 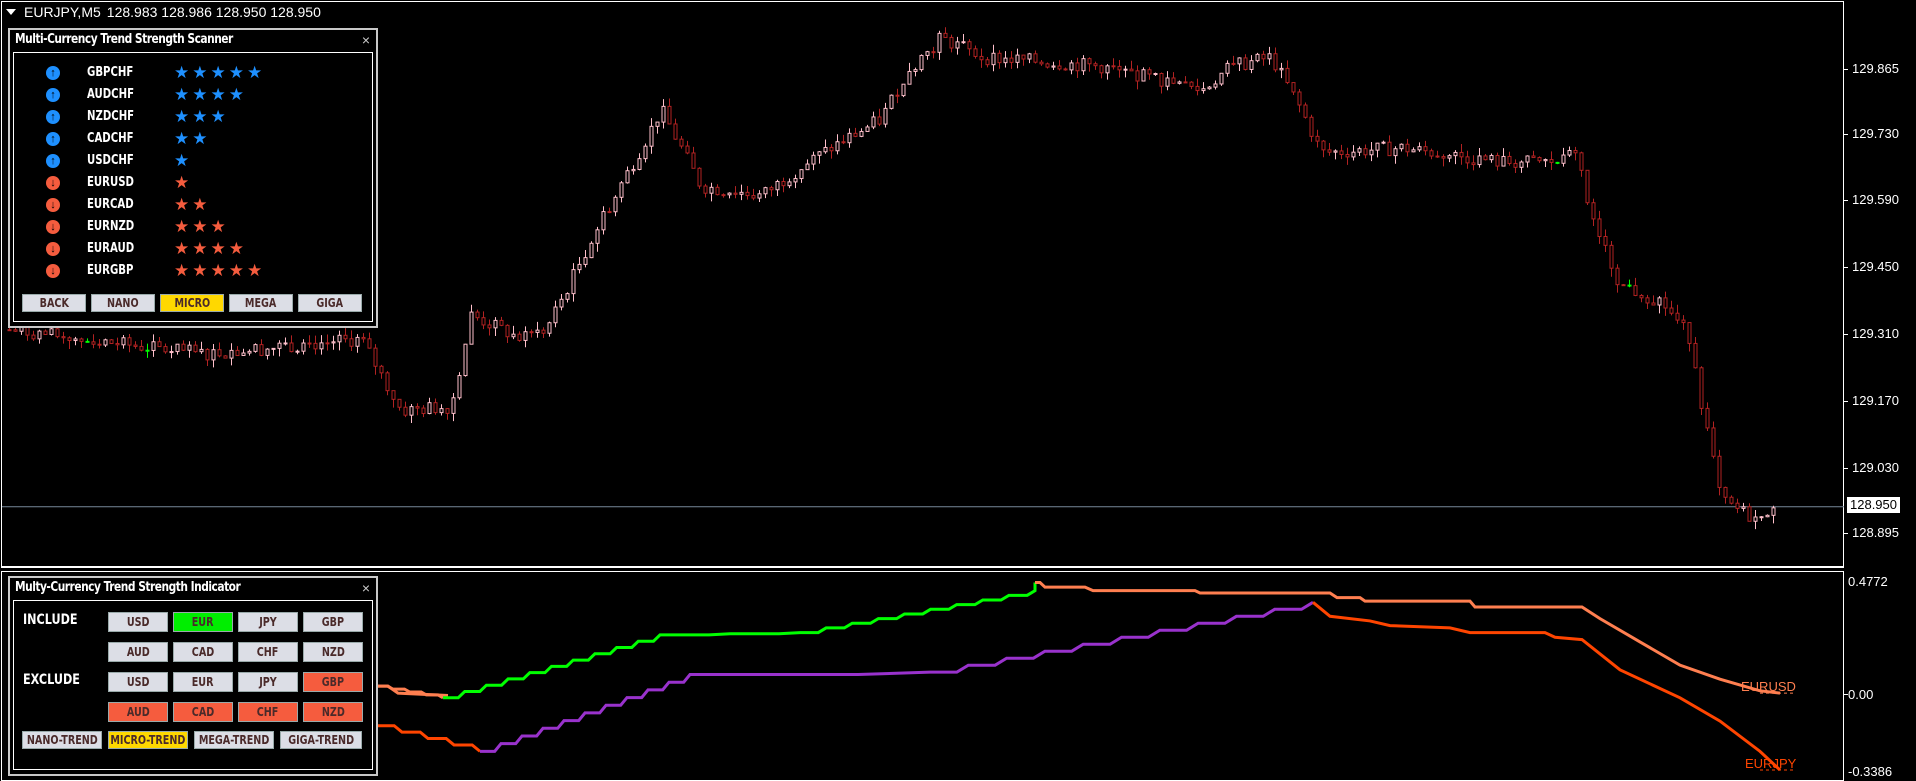 I want to click on pair-name: NZDCHF, so click(x=110, y=116).